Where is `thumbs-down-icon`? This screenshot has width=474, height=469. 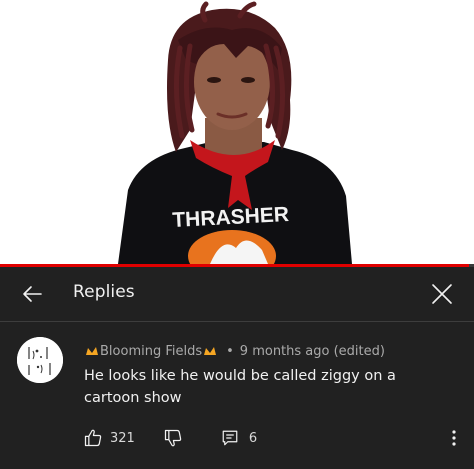 thumbs-down-icon is located at coordinates (173, 438).